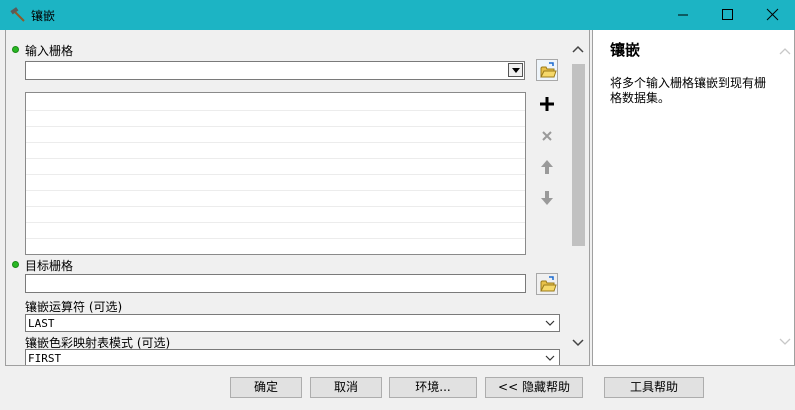  Describe the element at coordinates (275, 70) in the screenshot. I see `input-rasters-combo` at that location.